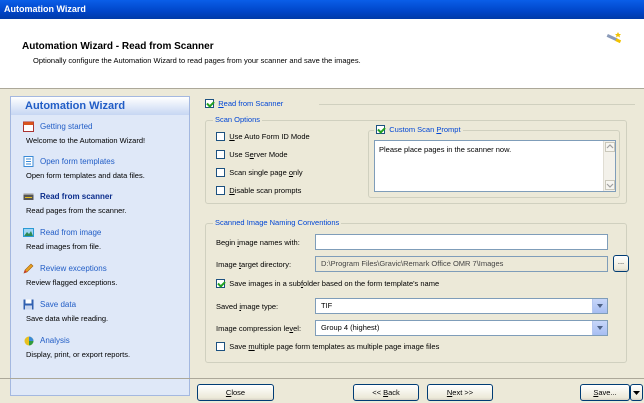 The width and height of the screenshot is (644, 403). Describe the element at coordinates (77, 161) in the screenshot. I see `sidebar-item-label: Open form templates` at that location.